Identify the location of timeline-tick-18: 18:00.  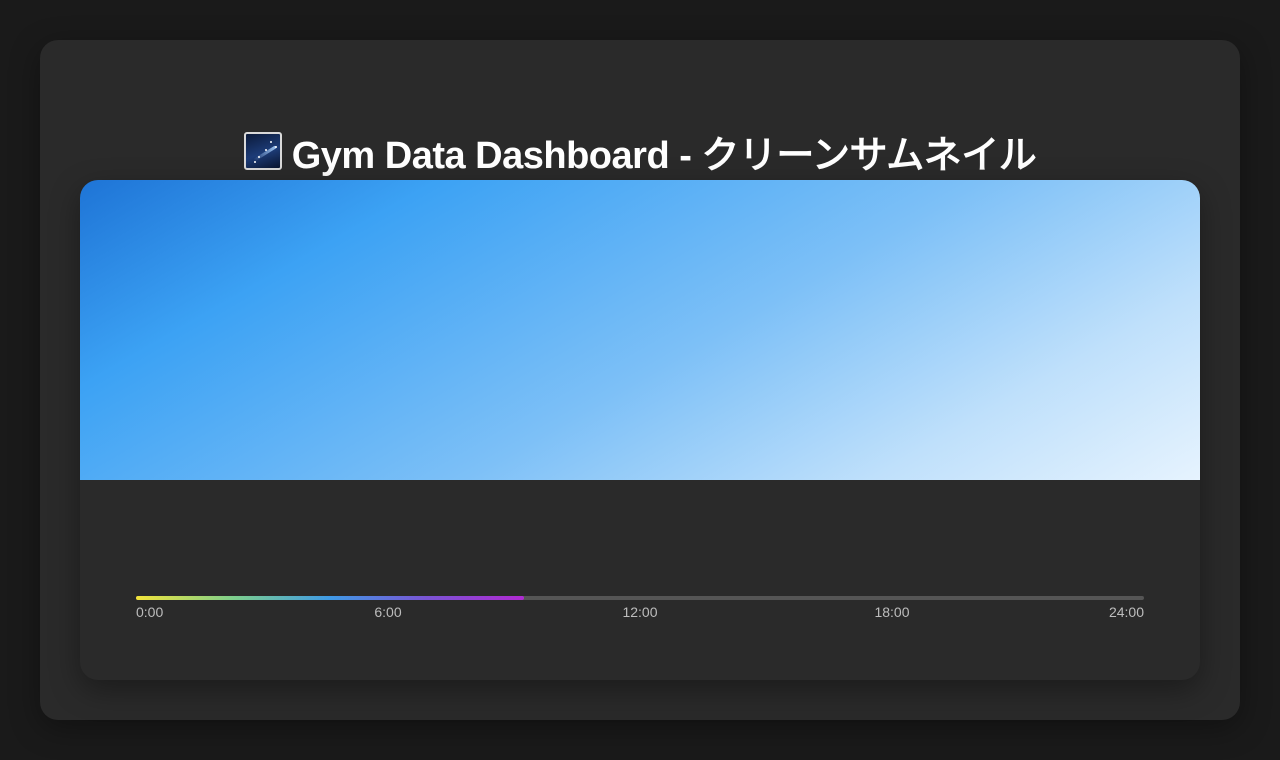
(892, 612).